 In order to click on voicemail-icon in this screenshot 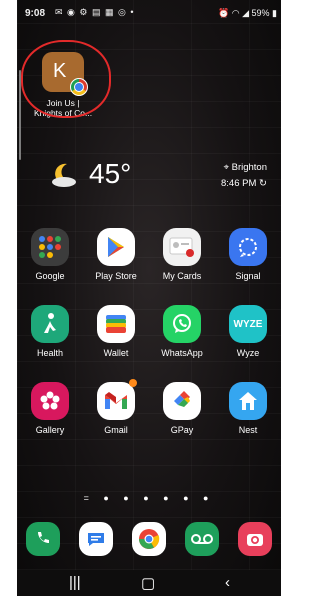, I will do `click(201, 539)`.